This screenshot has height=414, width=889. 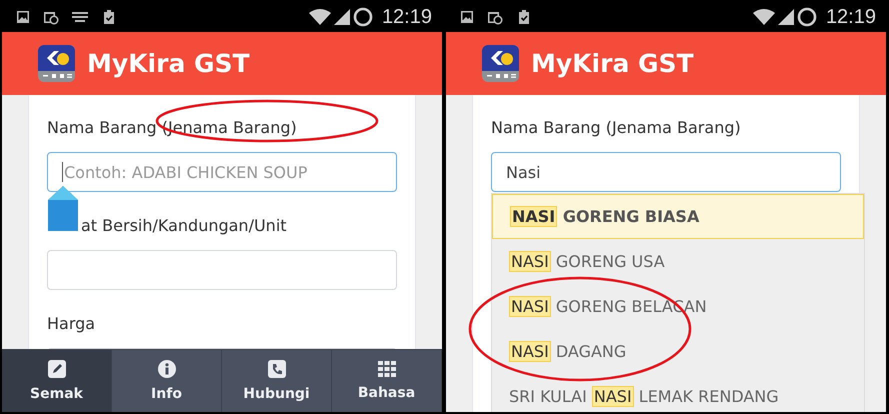 I want to click on info-icon, so click(x=167, y=369).